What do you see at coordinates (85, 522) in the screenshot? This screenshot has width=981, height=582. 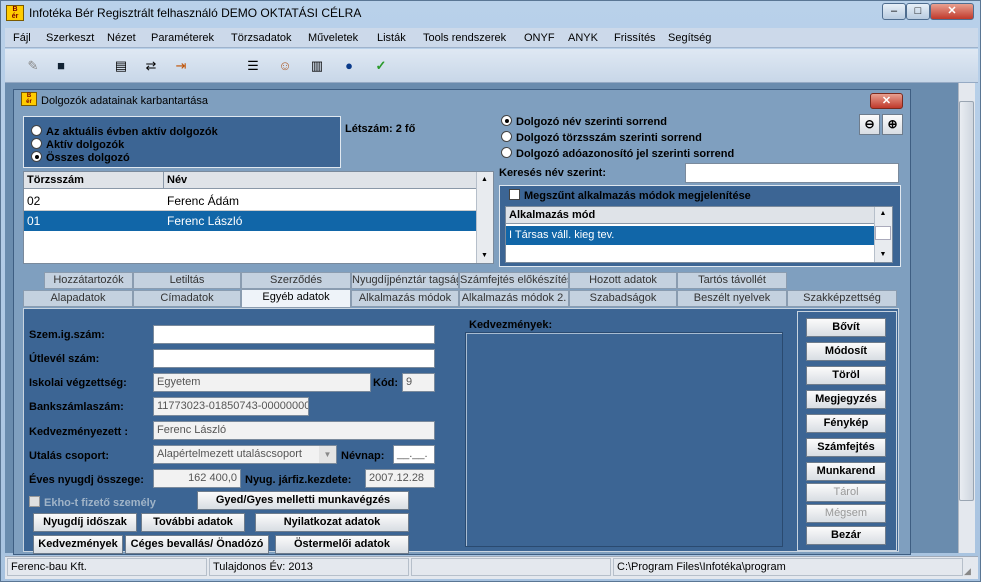 I see `nyugdij-idoszak-button: Nyugdíj időszak` at bounding box center [85, 522].